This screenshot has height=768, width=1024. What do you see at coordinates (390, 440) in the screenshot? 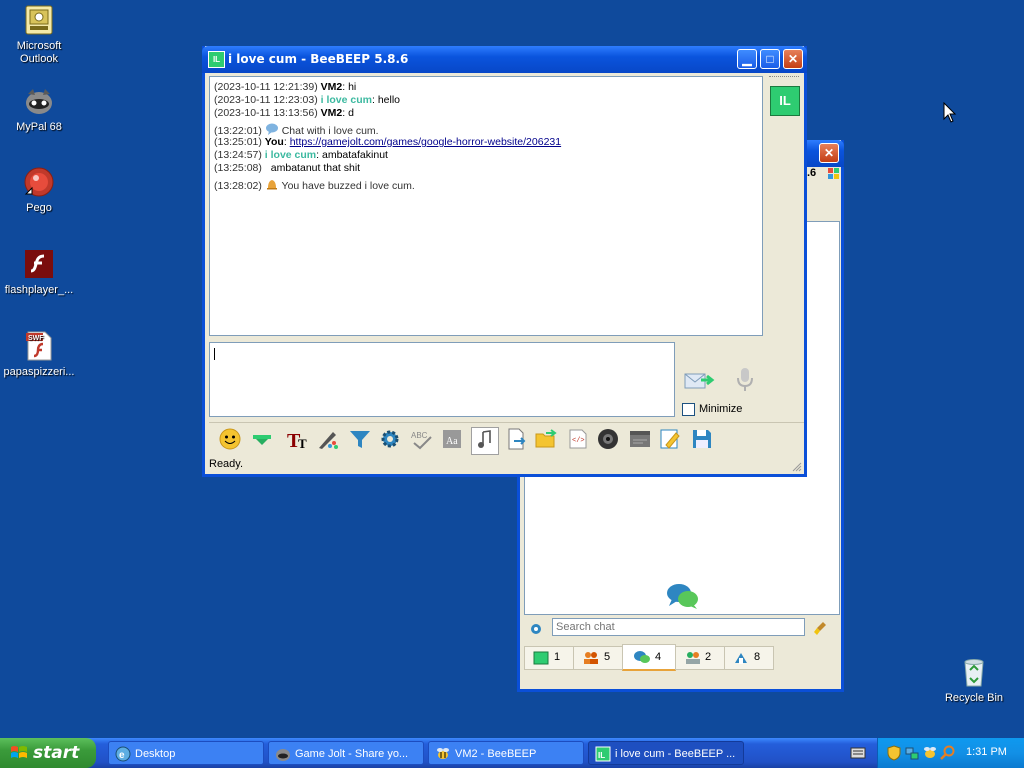
I see `settings-button` at bounding box center [390, 440].